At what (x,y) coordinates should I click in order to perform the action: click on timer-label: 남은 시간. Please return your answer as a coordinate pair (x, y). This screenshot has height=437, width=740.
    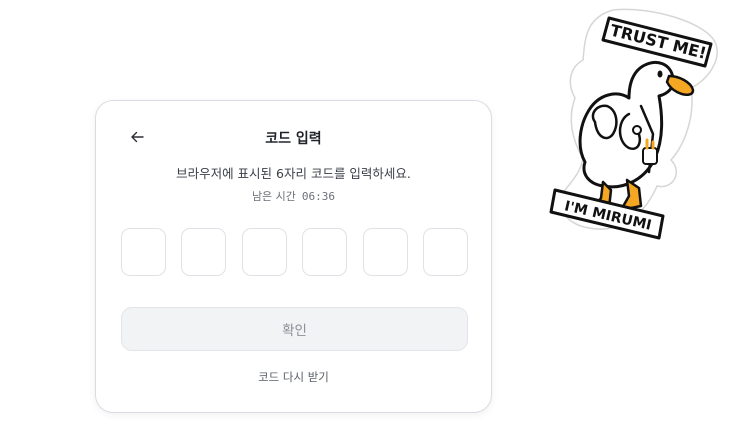
    Looking at the image, I should click on (273, 196).